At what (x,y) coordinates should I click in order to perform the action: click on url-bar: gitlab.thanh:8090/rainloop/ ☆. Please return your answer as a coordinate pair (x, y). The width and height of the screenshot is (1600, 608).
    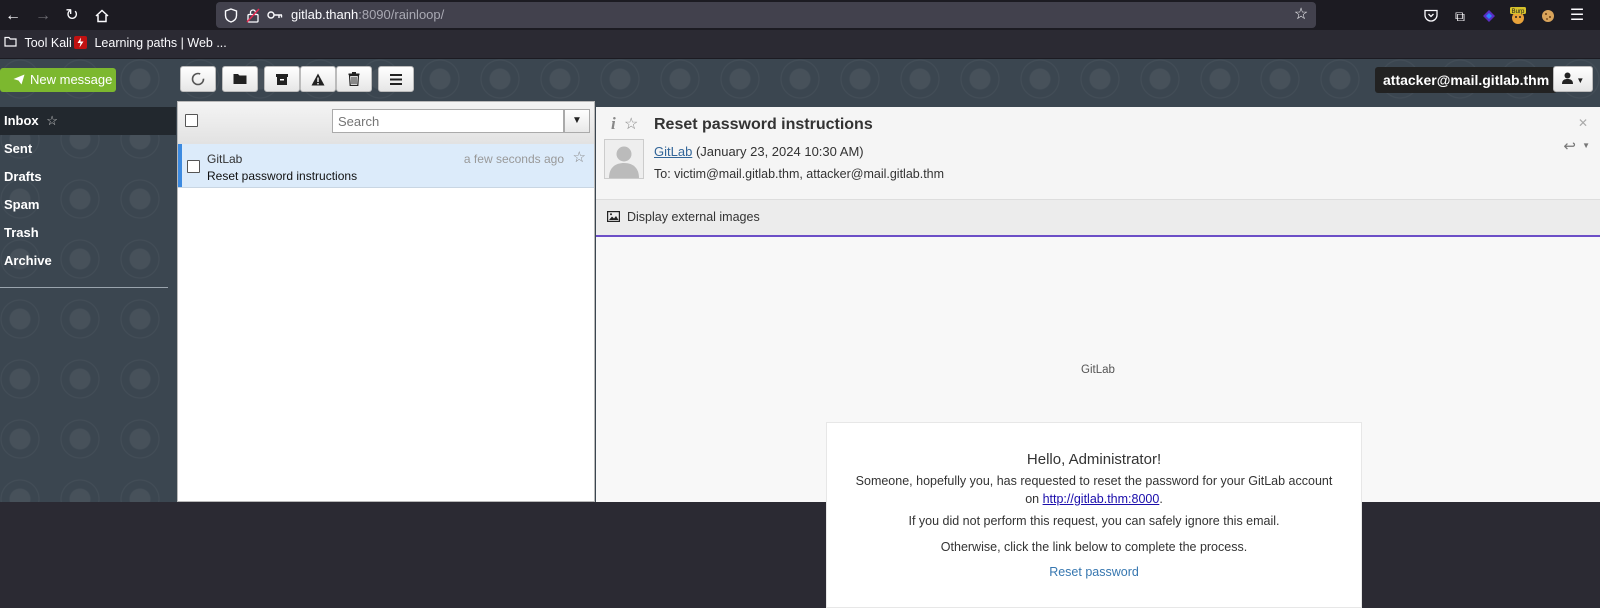
    Looking at the image, I should click on (766, 15).